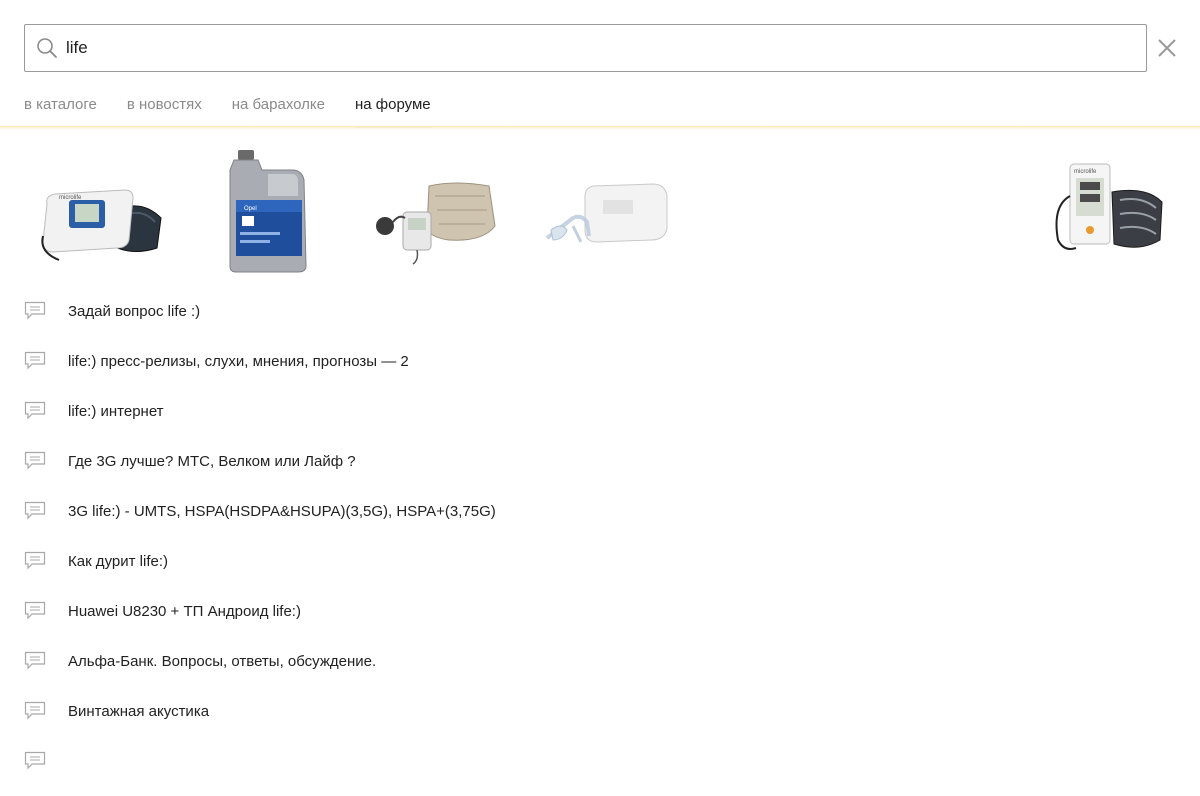 This screenshot has height=796, width=1200. I want to click on tab-catalog: в каталоге, so click(60, 108).